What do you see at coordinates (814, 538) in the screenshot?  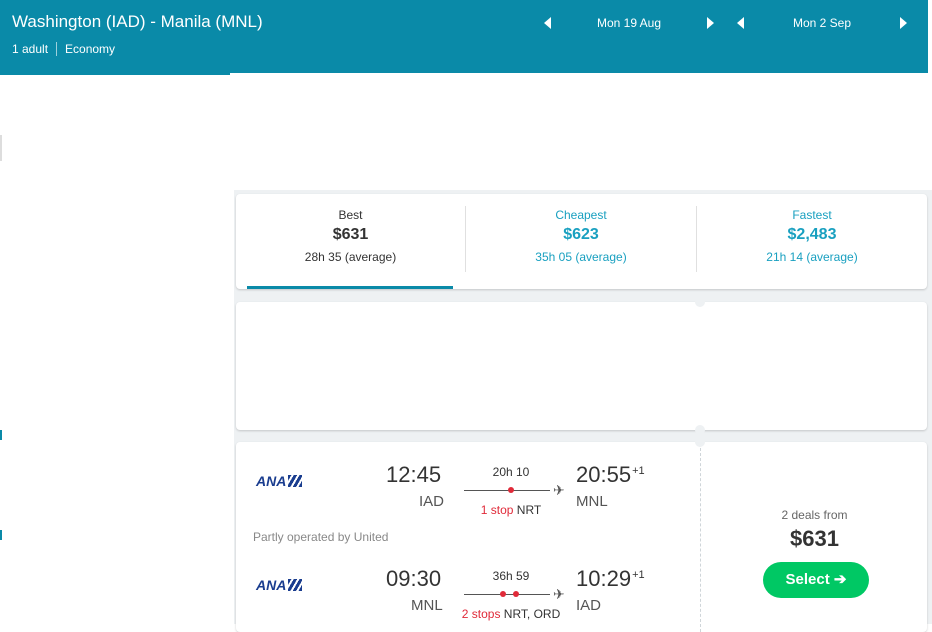 I see `deals-price: $631` at bounding box center [814, 538].